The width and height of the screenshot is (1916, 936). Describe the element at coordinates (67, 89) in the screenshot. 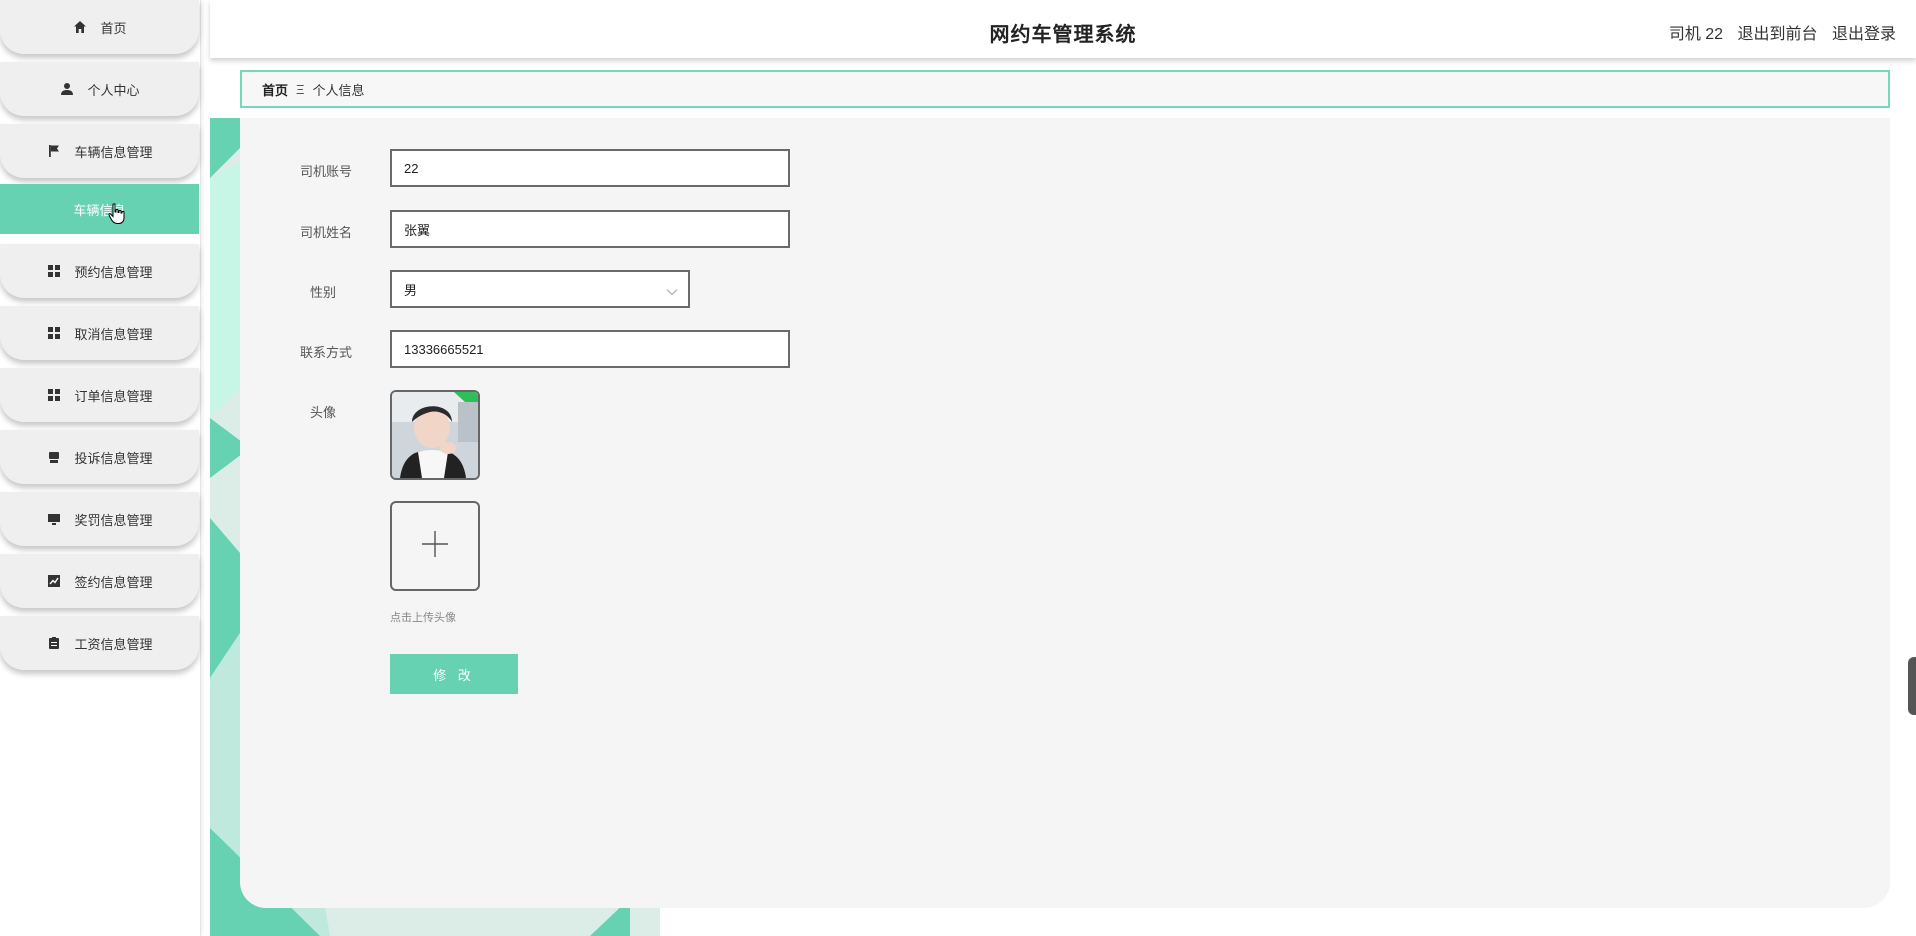

I see `user-icon` at that location.